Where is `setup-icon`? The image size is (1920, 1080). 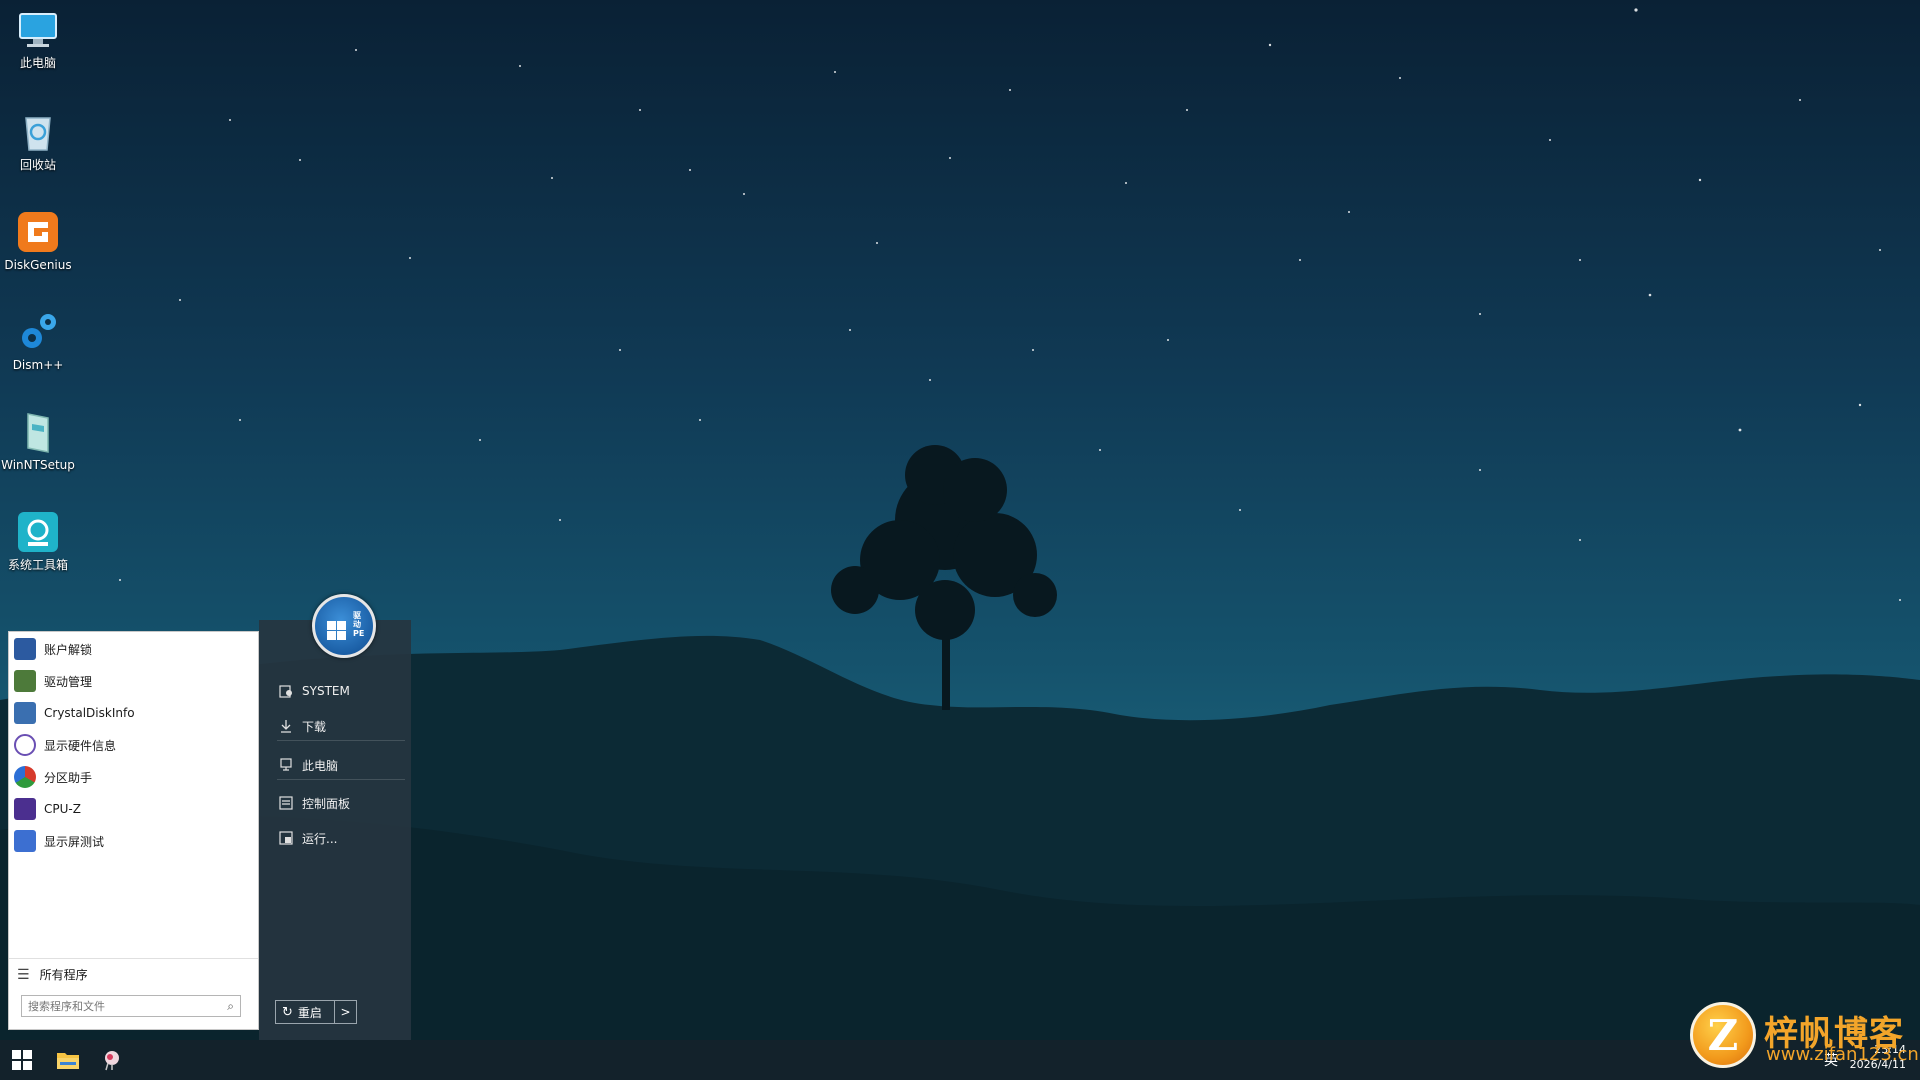
setup-icon is located at coordinates (38, 432).